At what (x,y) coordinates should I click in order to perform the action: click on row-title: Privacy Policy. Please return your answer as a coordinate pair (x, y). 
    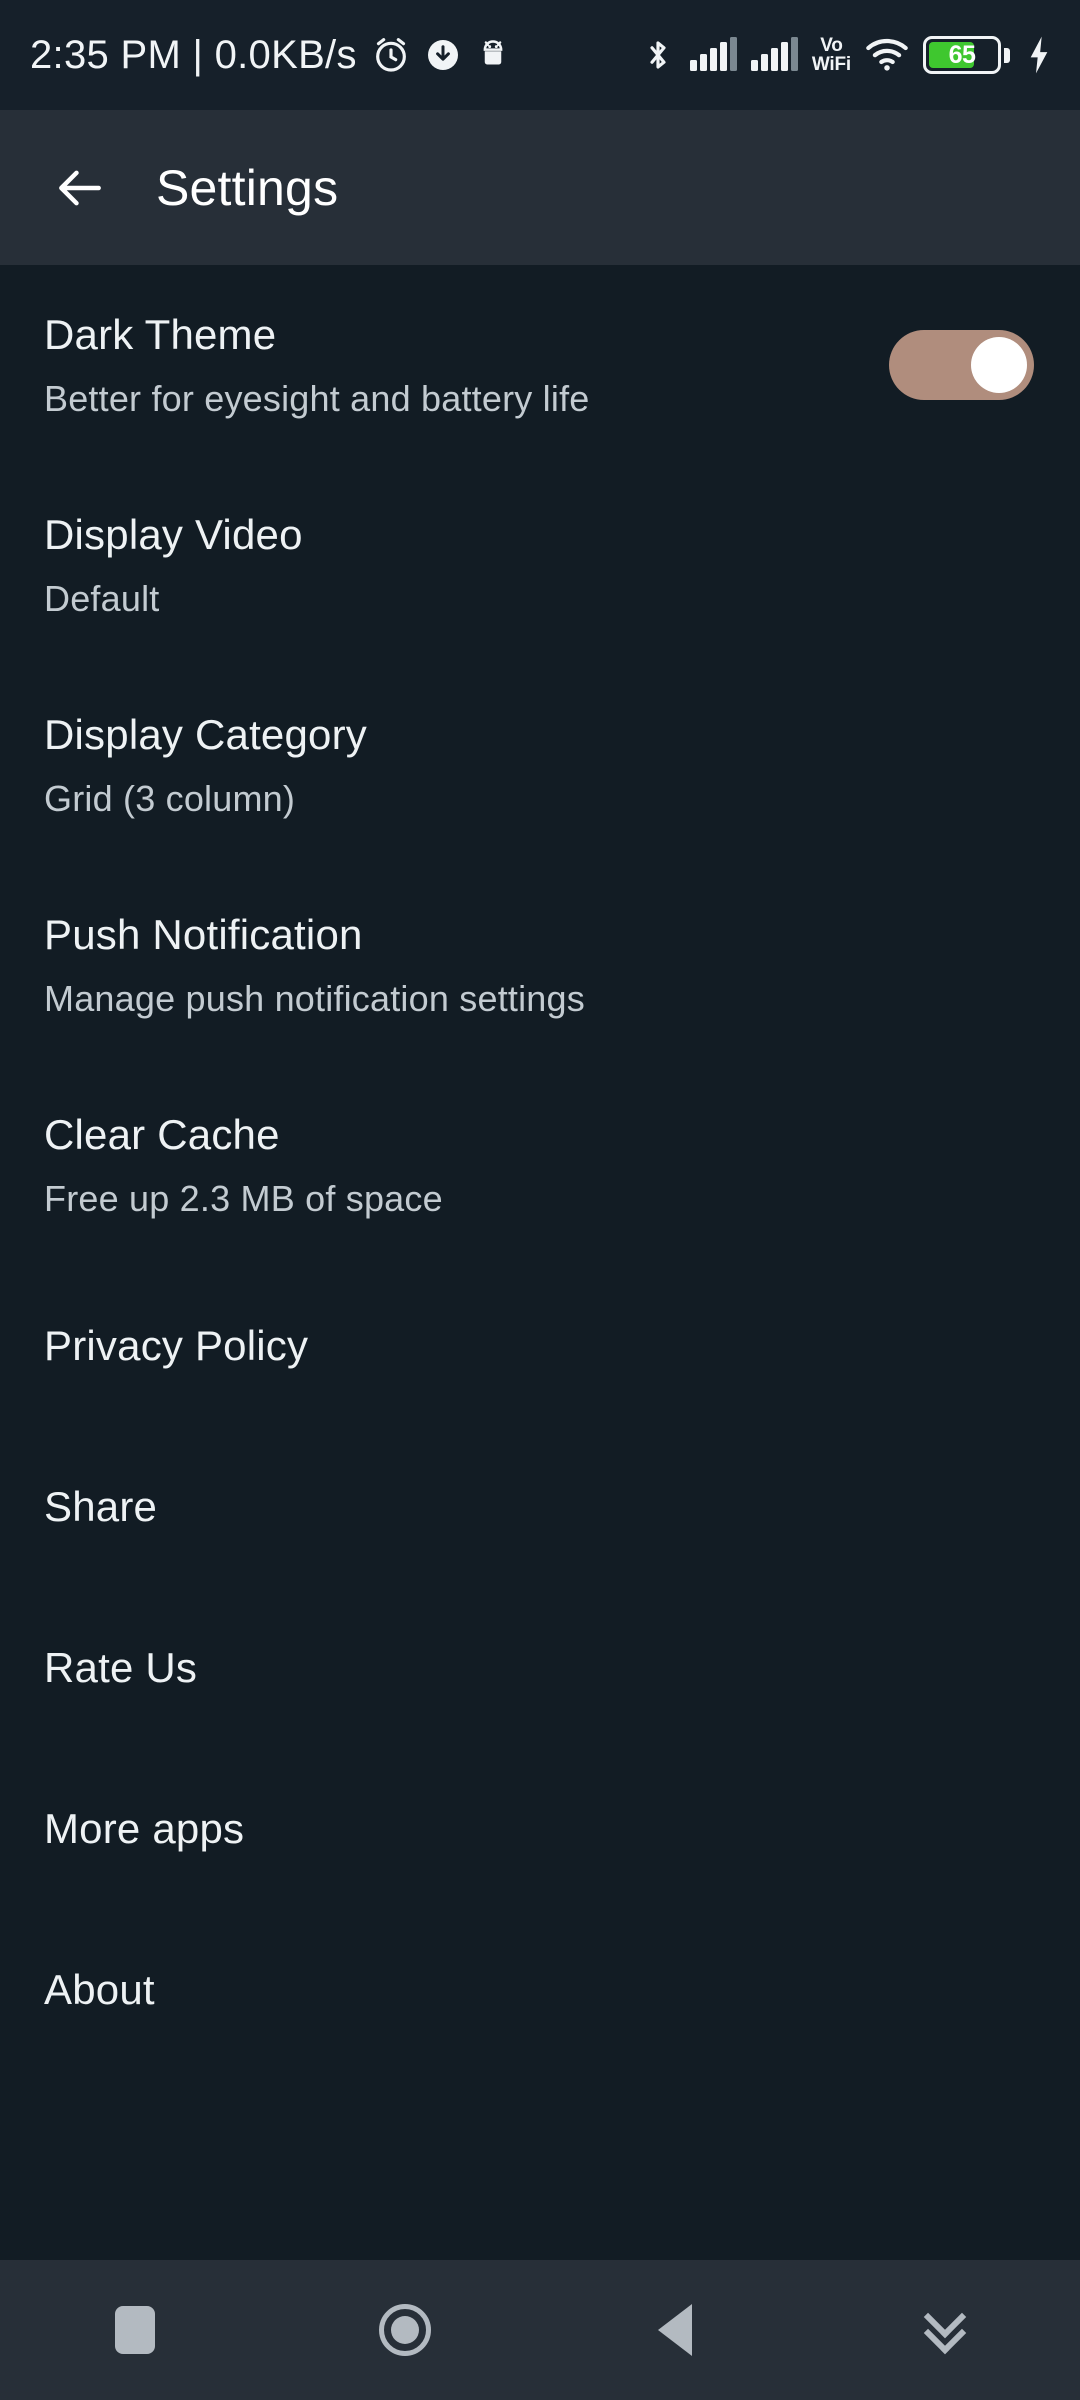
    Looking at the image, I should click on (176, 1345).